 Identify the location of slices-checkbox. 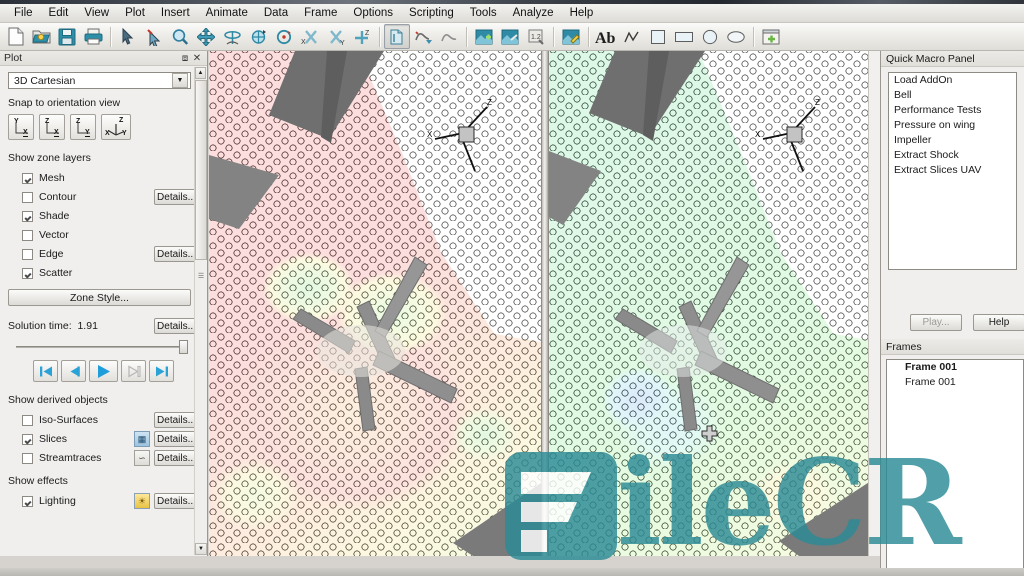
(27, 439).